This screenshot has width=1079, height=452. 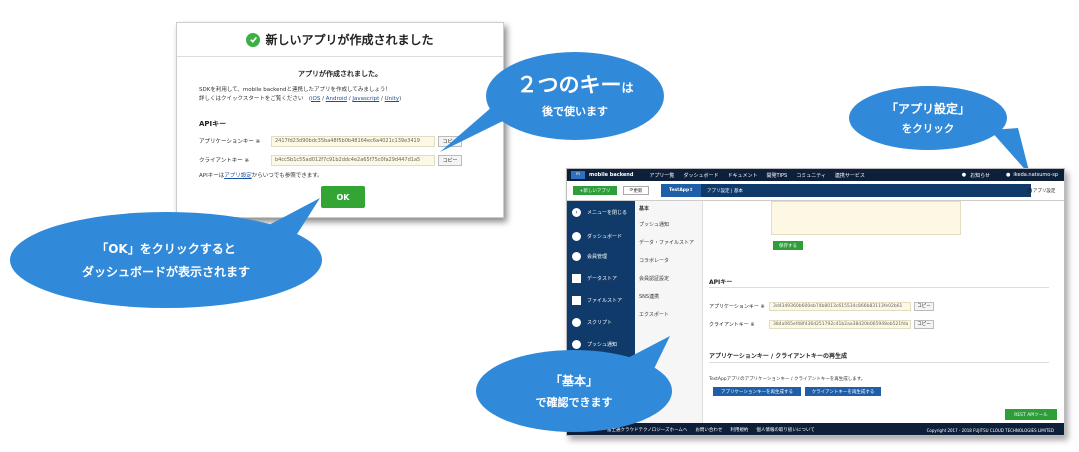 I want to click on app-settings-link: アプリ設定, so click(x=238, y=176).